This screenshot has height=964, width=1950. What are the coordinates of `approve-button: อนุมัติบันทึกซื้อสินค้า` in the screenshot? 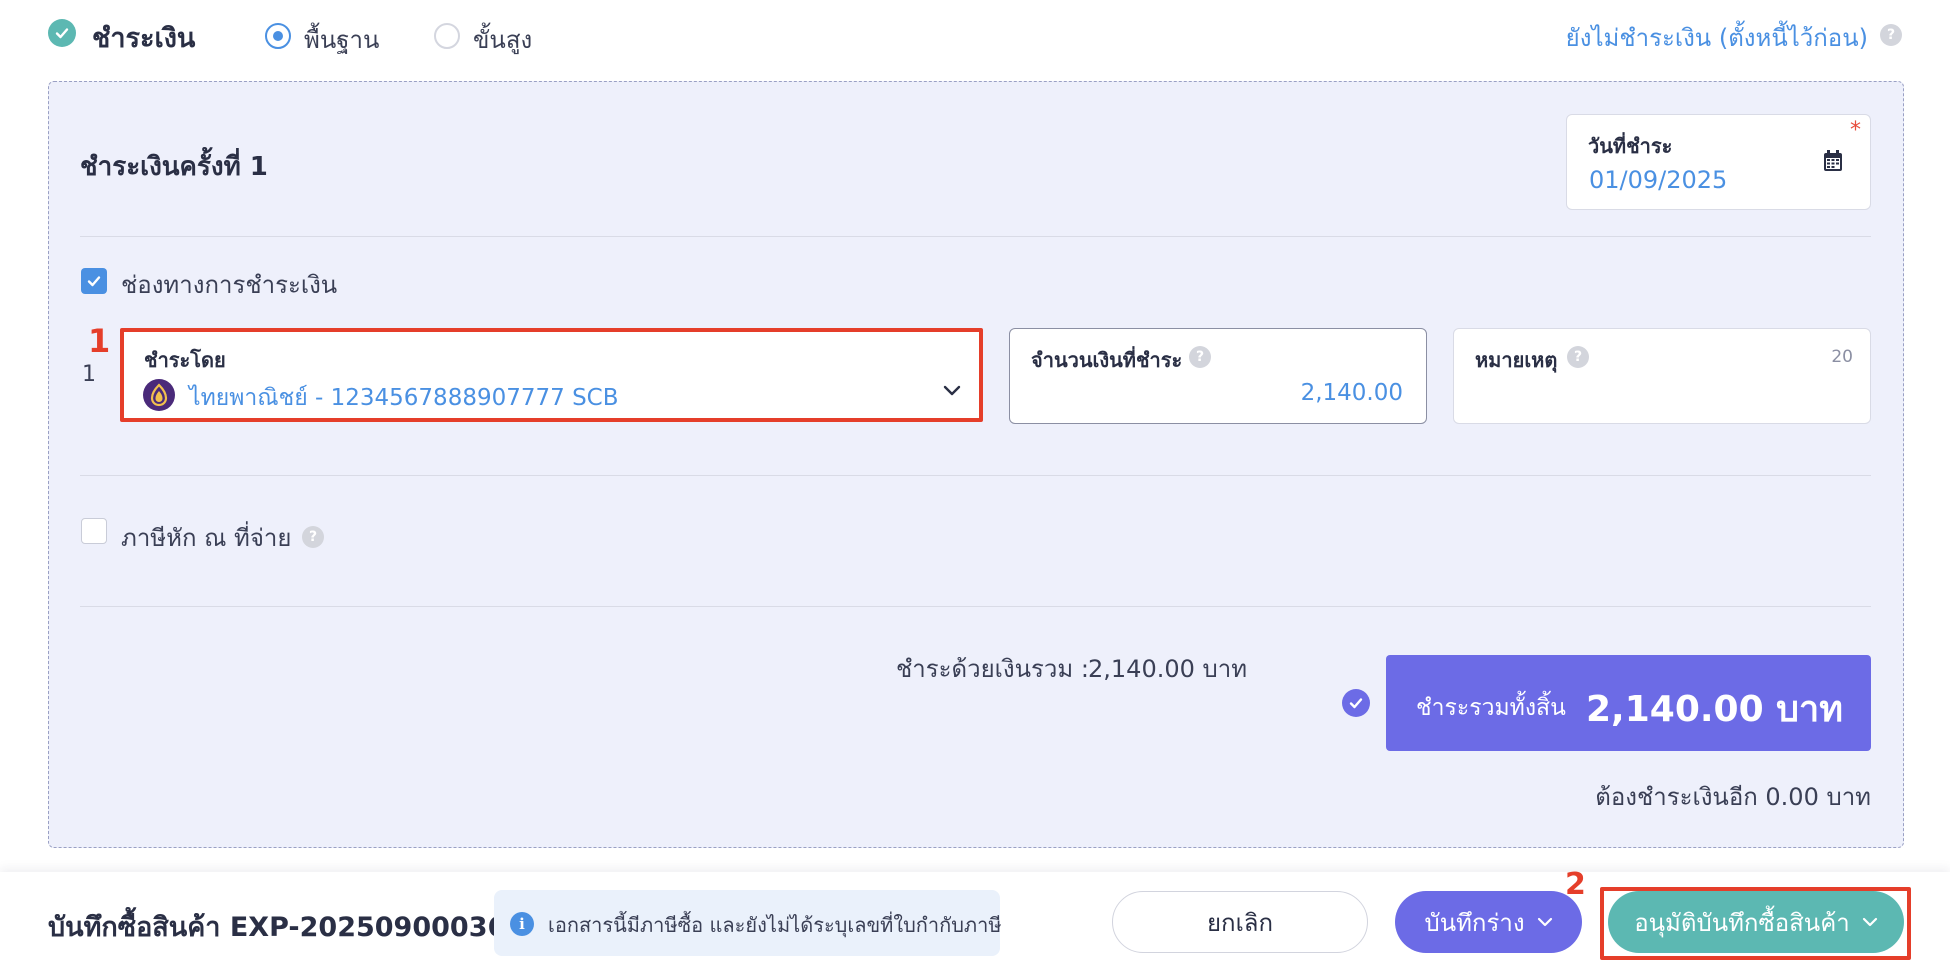 It's located at (1756, 922).